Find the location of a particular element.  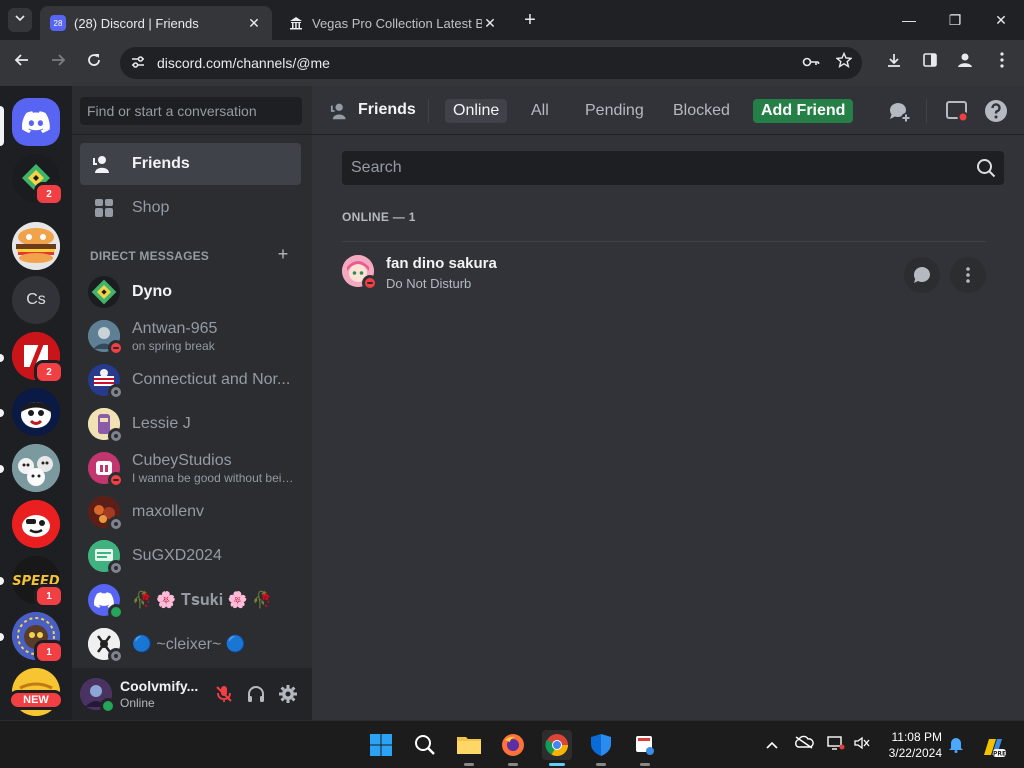

sidebar-divider is located at coordinates (192, 134).